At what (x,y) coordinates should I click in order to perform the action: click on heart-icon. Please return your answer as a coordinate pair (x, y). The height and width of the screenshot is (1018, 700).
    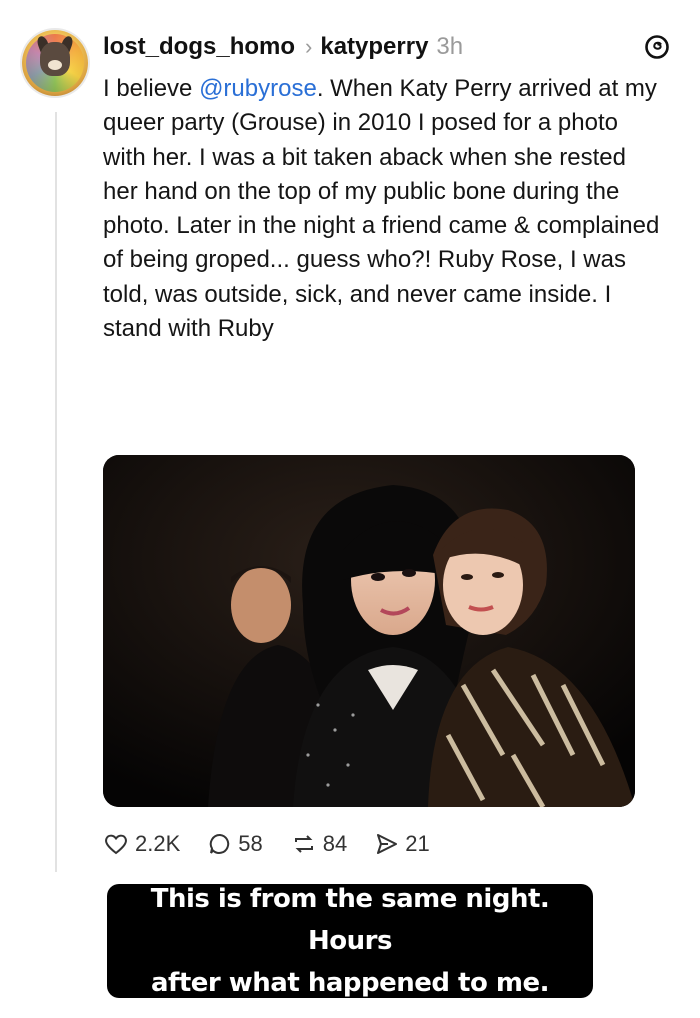
    Looking at the image, I should click on (116, 844).